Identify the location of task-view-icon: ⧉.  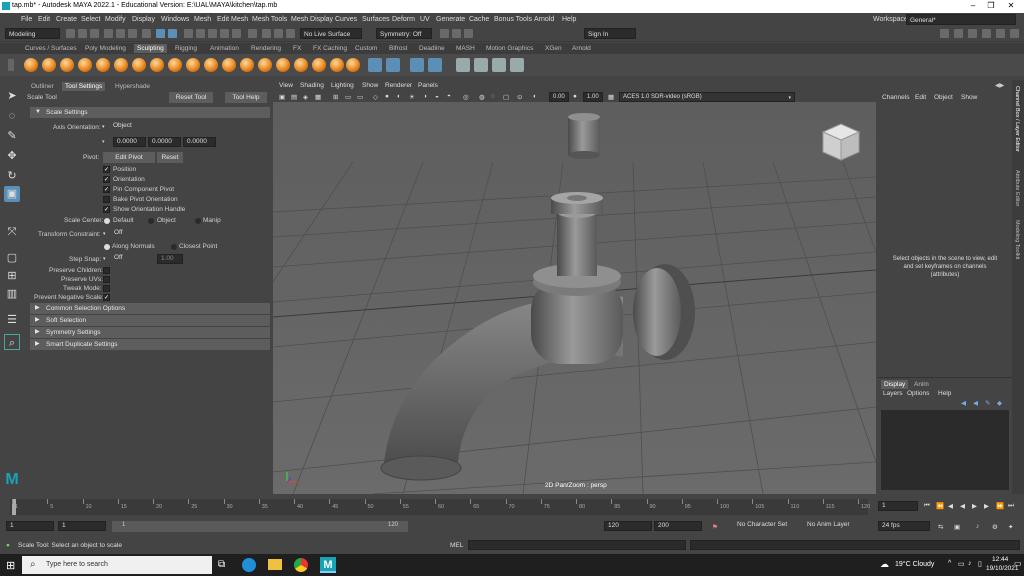
(221, 564).